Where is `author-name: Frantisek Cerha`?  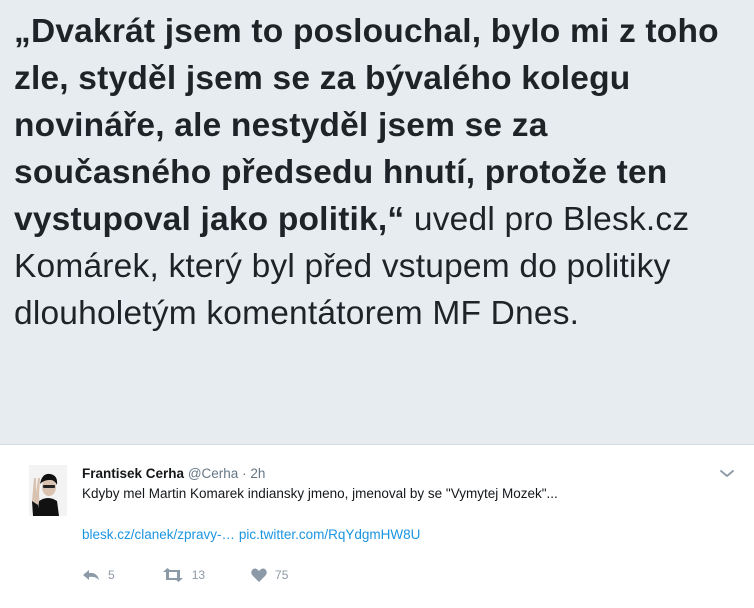 author-name: Frantisek Cerha is located at coordinates (133, 473).